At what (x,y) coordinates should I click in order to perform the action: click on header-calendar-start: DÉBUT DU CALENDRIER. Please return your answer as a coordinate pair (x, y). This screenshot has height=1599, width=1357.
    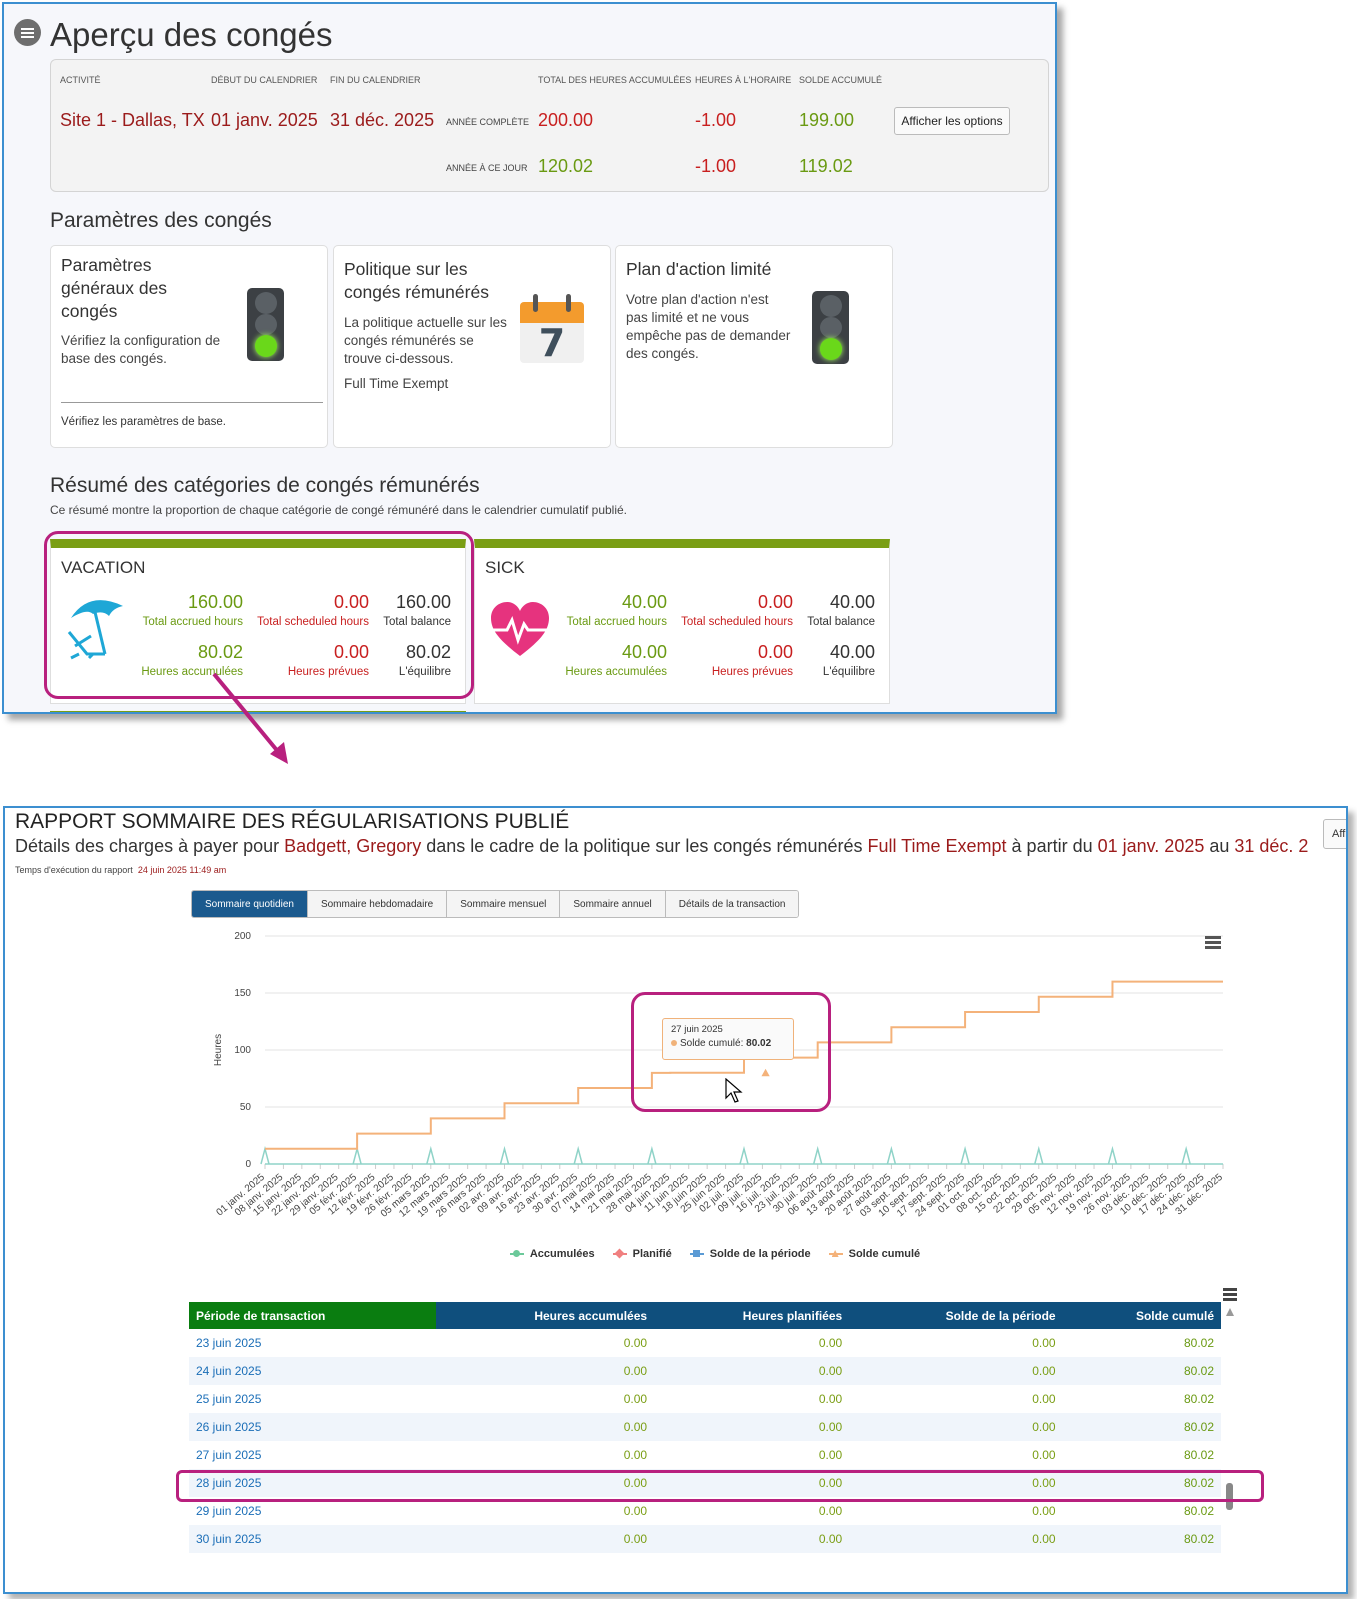
    Looking at the image, I should click on (264, 80).